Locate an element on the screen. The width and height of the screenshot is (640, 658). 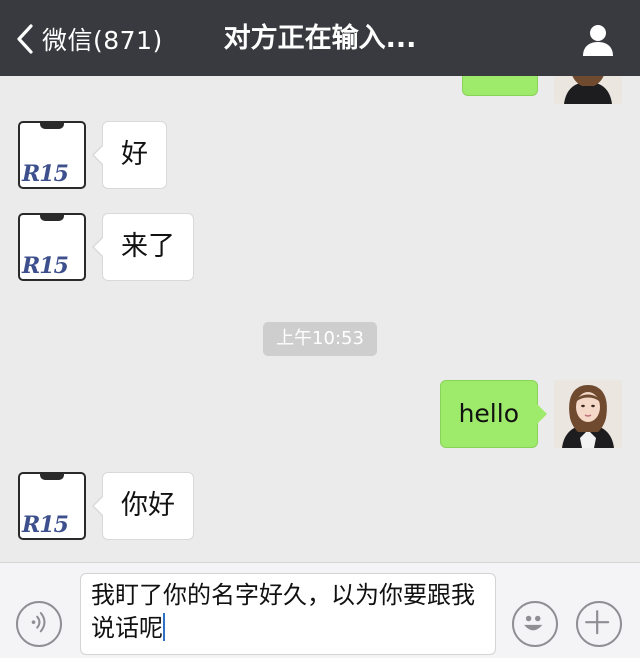
emoji-icon is located at coordinates (533, 623).